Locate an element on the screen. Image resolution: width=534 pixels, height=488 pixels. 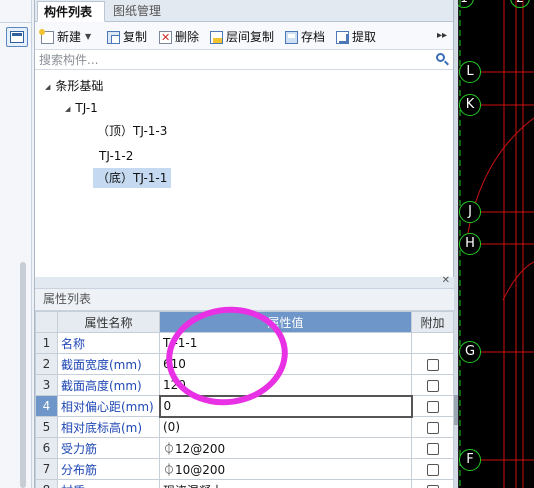
cad-canvas: 1 2 L K J H G F is located at coordinates (496, 244).